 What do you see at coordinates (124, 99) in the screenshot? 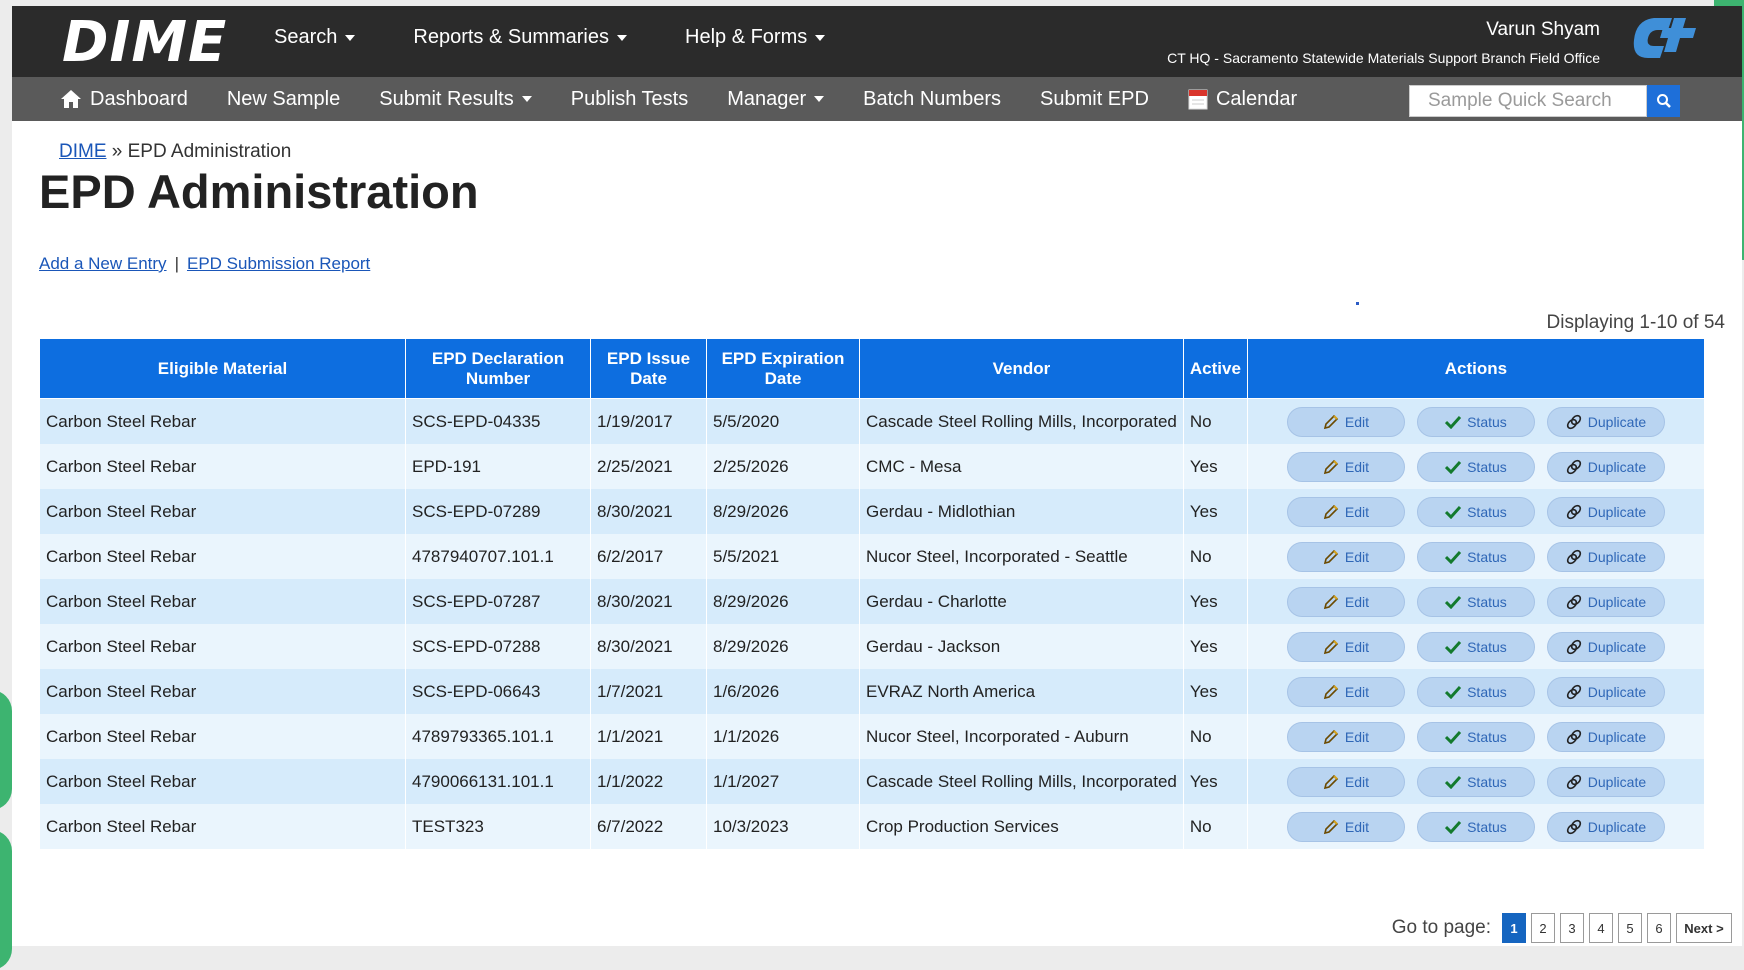
I see `nav-dashboard: Dashboard` at bounding box center [124, 99].